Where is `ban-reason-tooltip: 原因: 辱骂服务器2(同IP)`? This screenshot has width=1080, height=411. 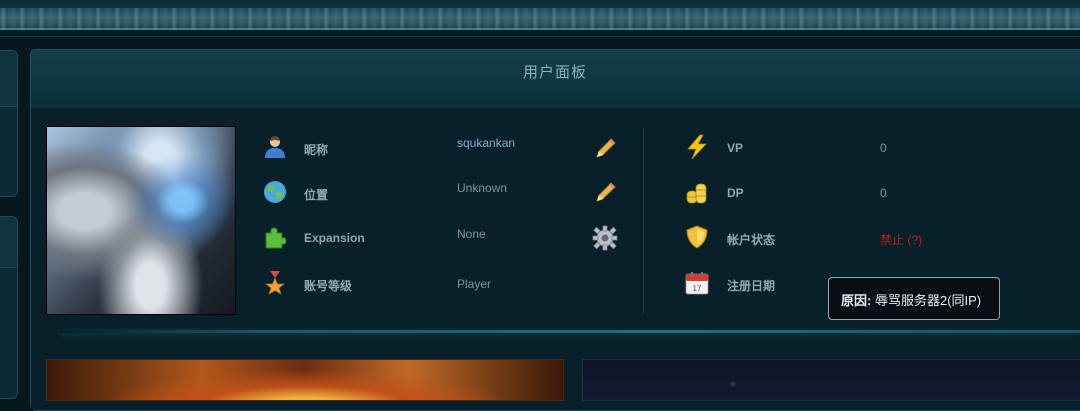 ban-reason-tooltip: 原因: 辱骂服务器2(同IP) is located at coordinates (914, 298).